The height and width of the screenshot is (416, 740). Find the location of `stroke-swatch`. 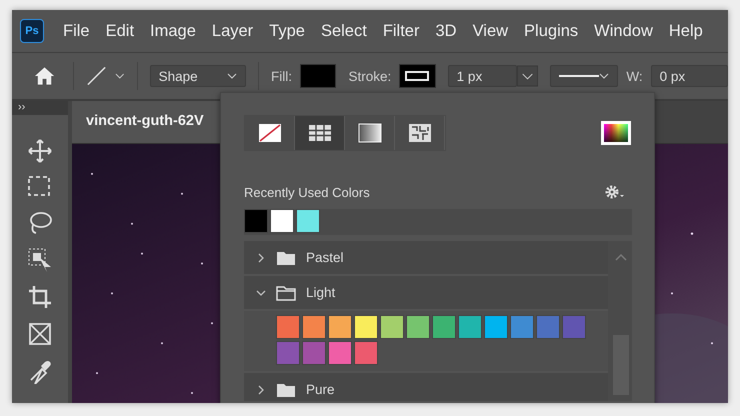

stroke-swatch is located at coordinates (417, 76).